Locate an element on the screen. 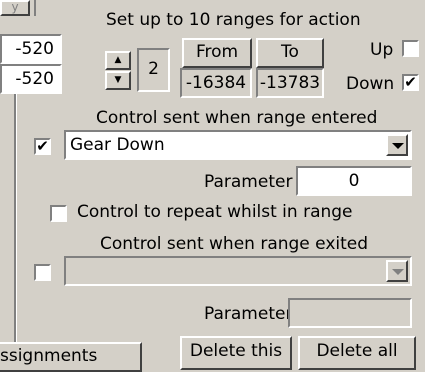 The height and width of the screenshot is (372, 425). left-value-2: -520 is located at coordinates (34, 79).